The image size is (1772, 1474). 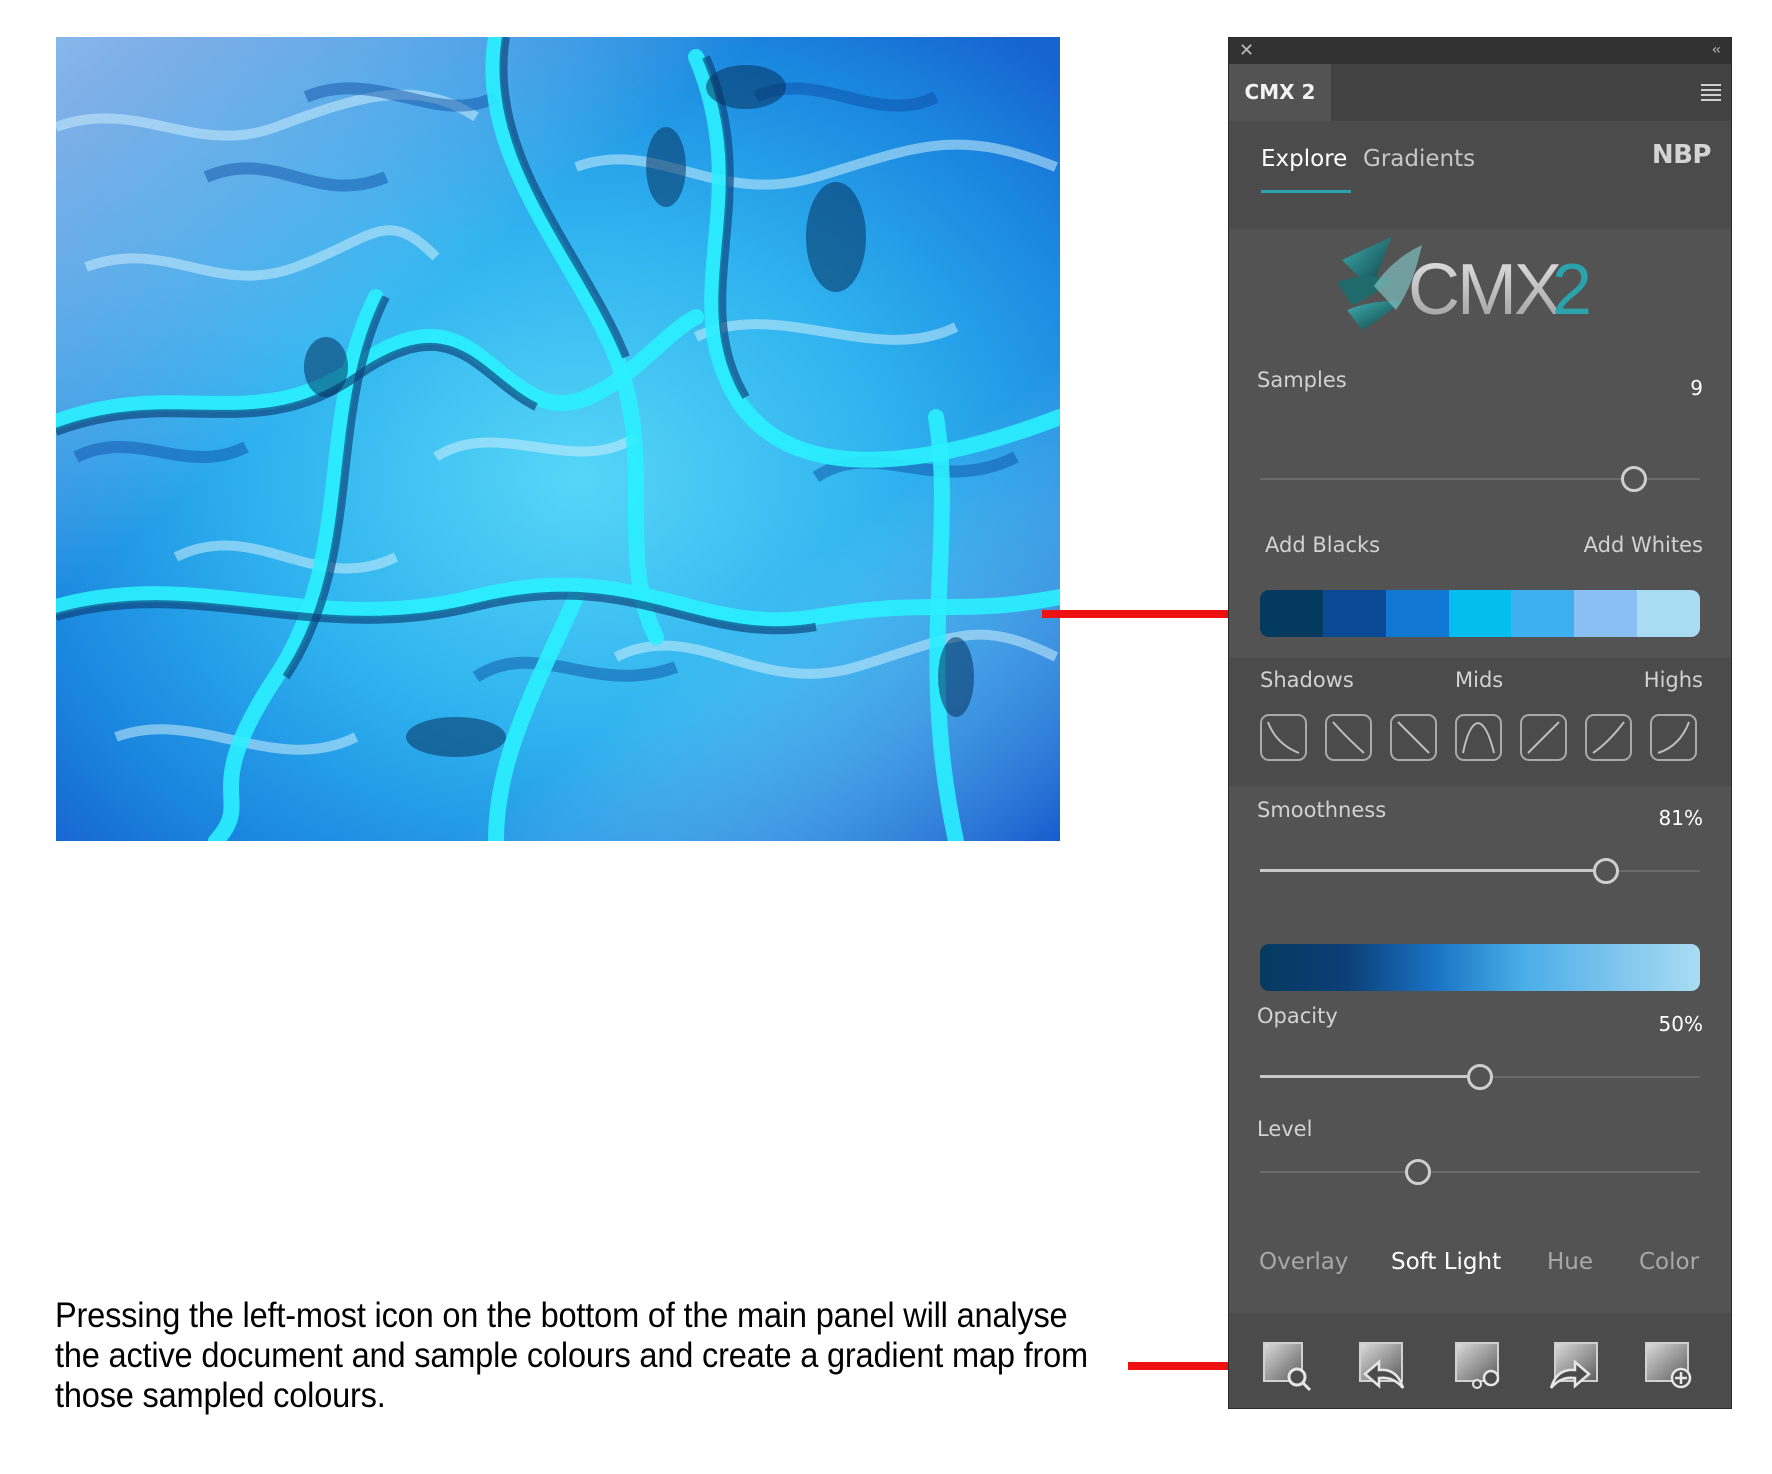 What do you see at coordinates (1711, 94) in the screenshot?
I see `panel-menu-icon` at bounding box center [1711, 94].